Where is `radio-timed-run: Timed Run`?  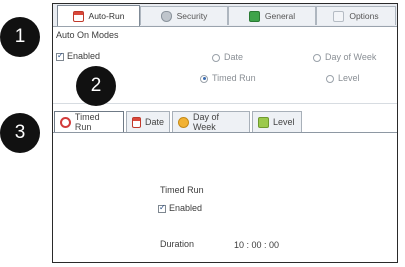 radio-timed-run: Timed Run is located at coordinates (228, 78).